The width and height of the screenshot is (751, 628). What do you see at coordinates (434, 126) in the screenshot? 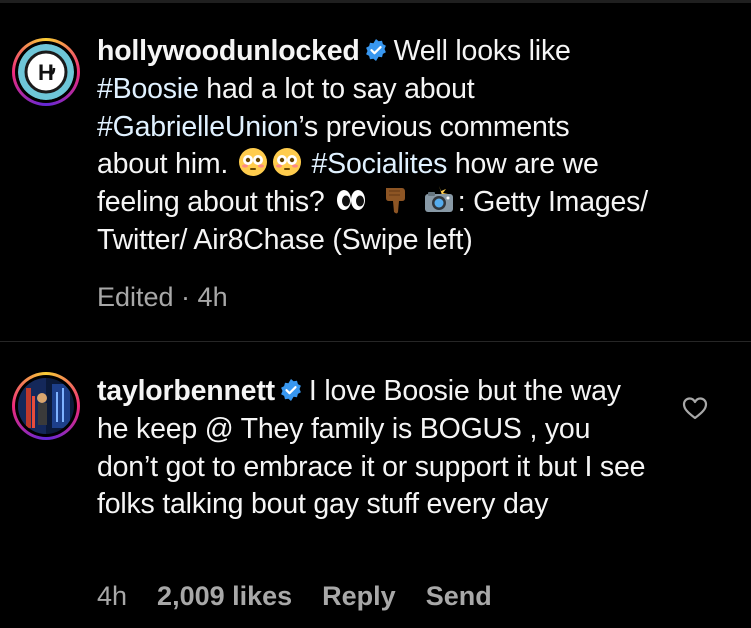
I see `caption-line3: ’s previous comments` at bounding box center [434, 126].